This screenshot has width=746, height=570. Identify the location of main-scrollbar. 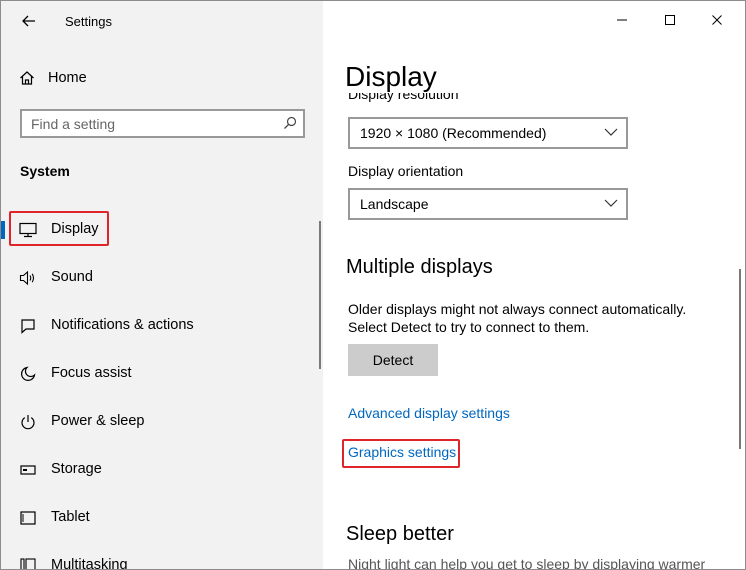
(740, 359).